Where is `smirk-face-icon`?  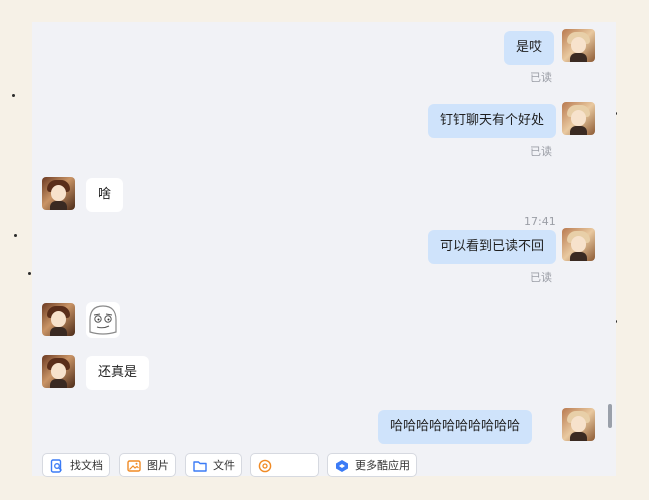 smirk-face-icon is located at coordinates (103, 320).